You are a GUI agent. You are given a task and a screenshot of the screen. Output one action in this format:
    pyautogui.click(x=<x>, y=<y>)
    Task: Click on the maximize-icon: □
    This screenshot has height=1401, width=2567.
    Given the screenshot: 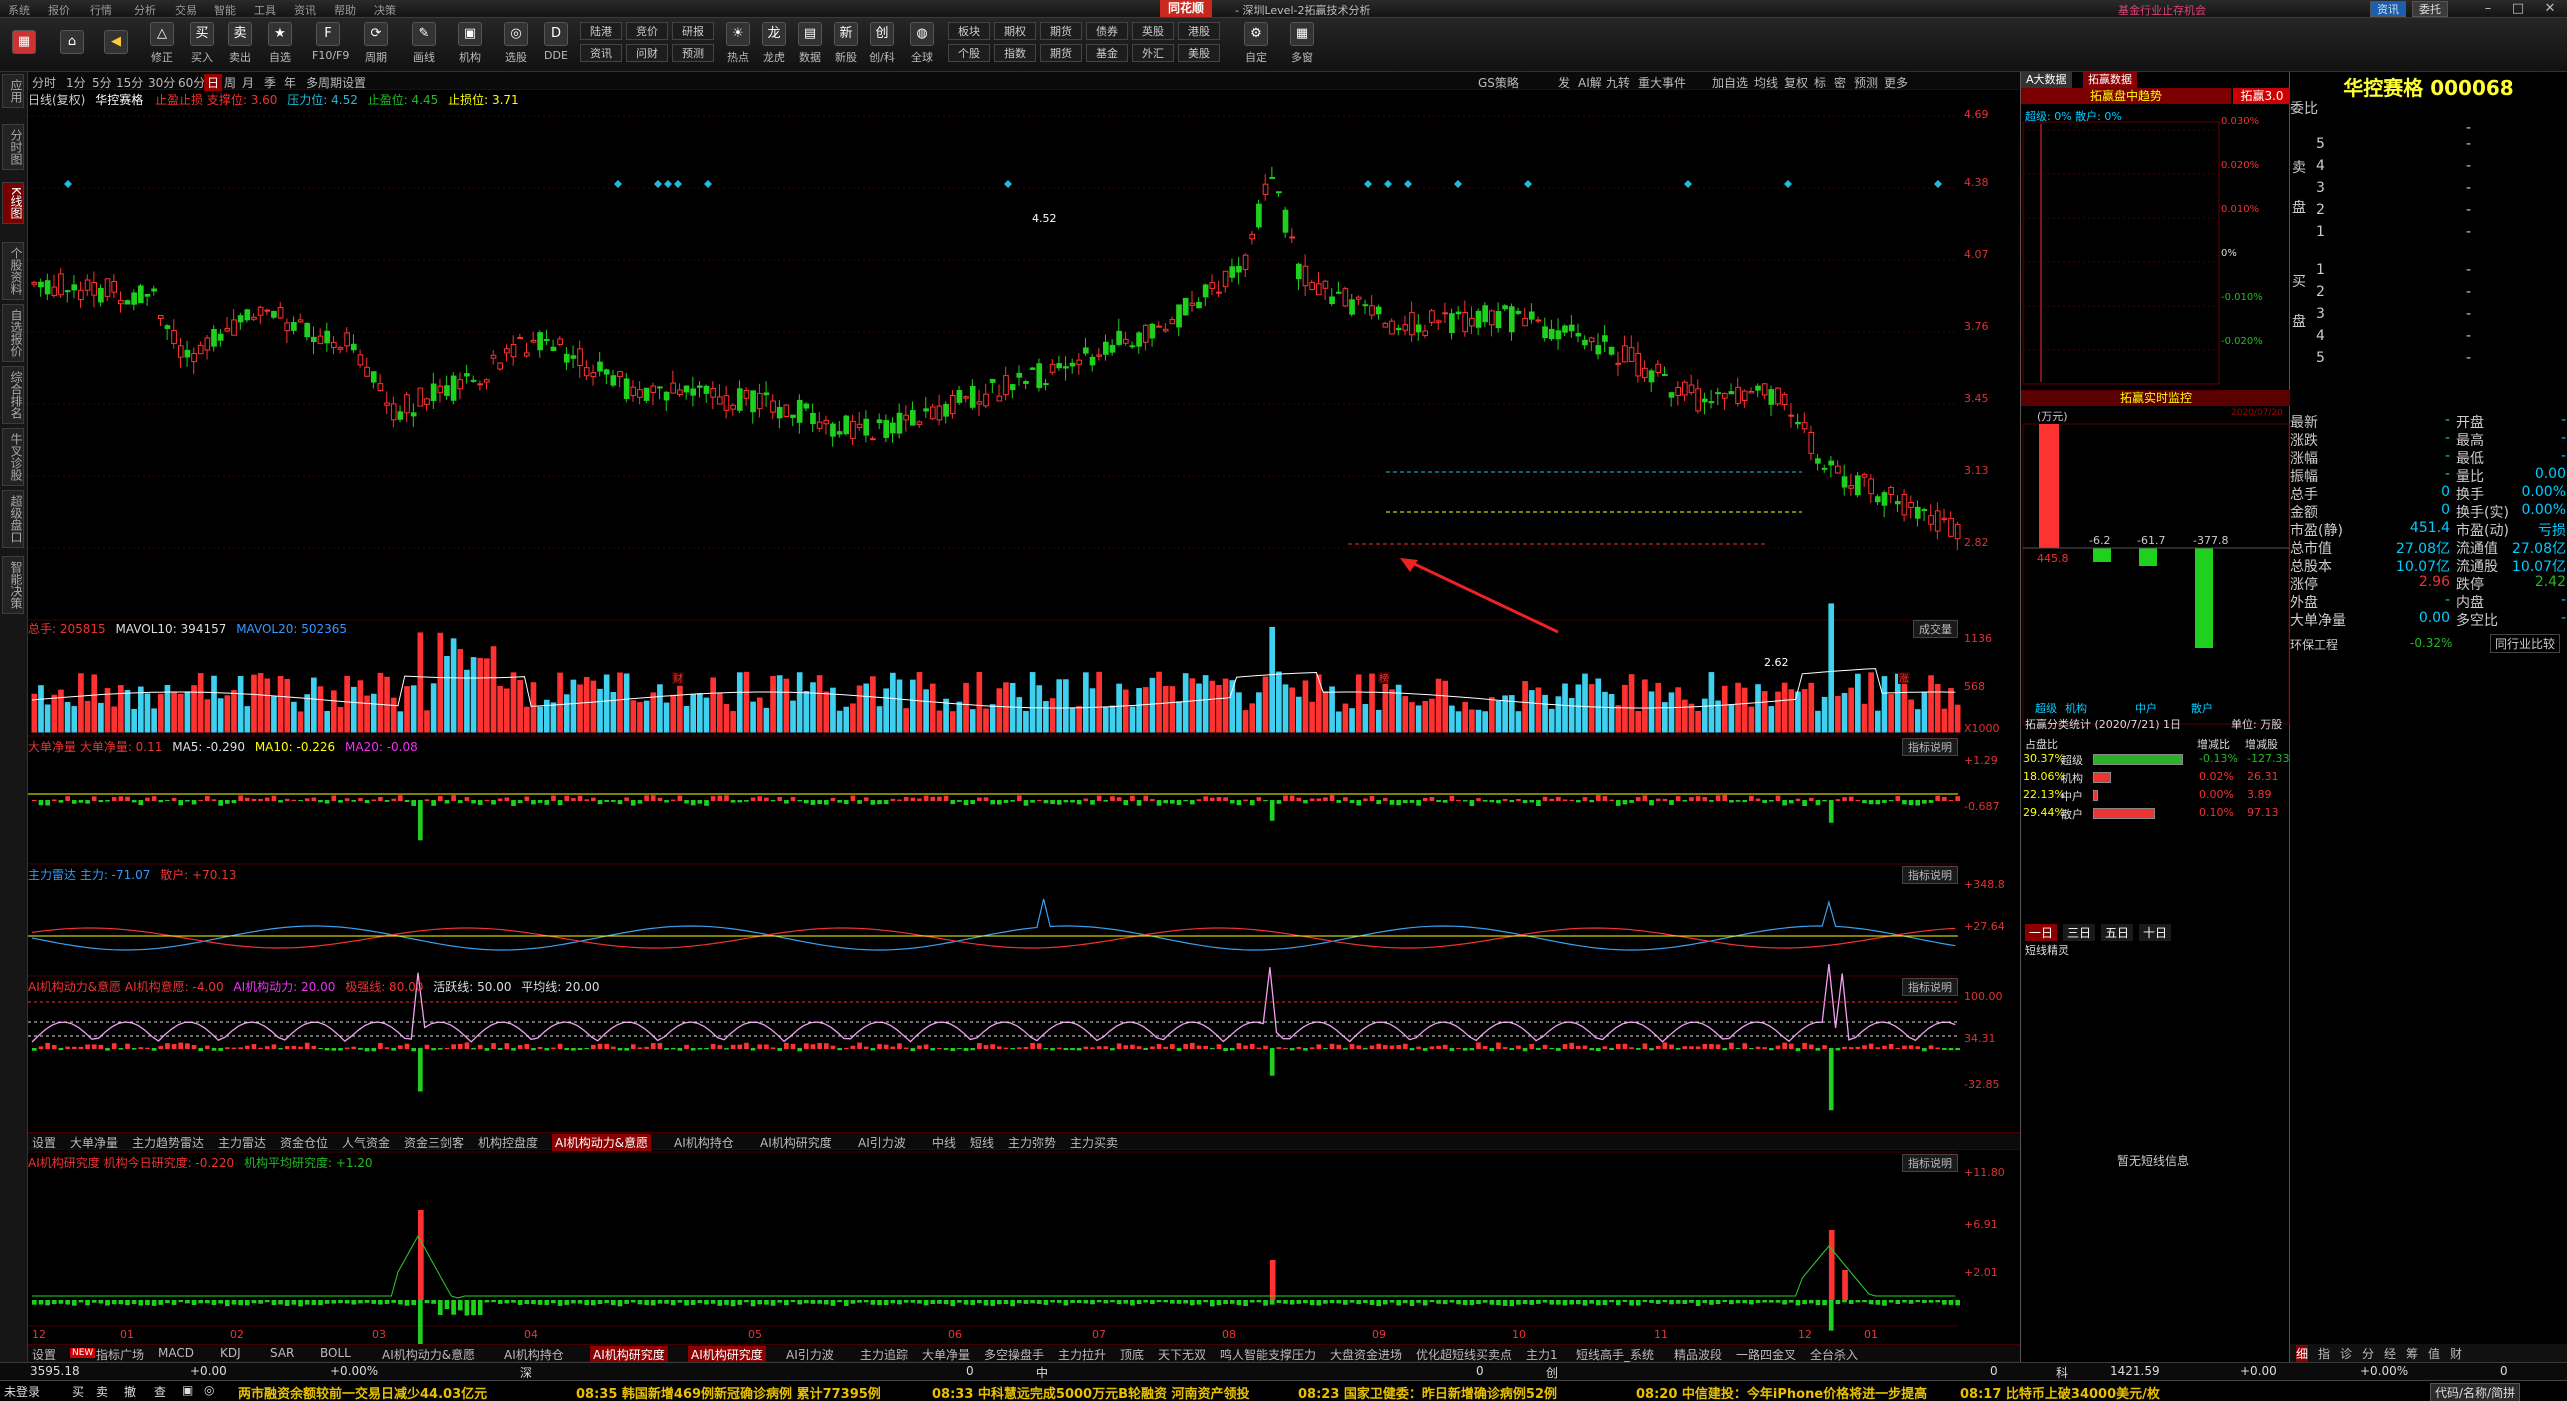 What is the action you would take?
    pyautogui.click(x=2518, y=8)
    